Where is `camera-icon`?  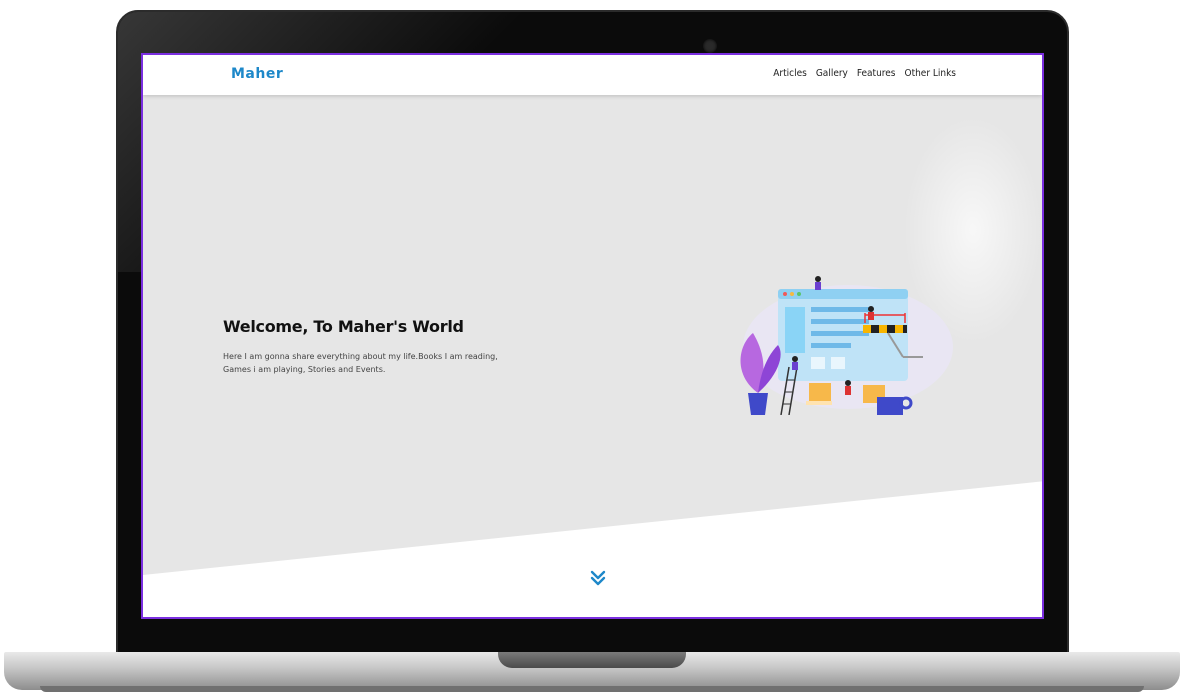
camera-icon is located at coordinates (710, 46).